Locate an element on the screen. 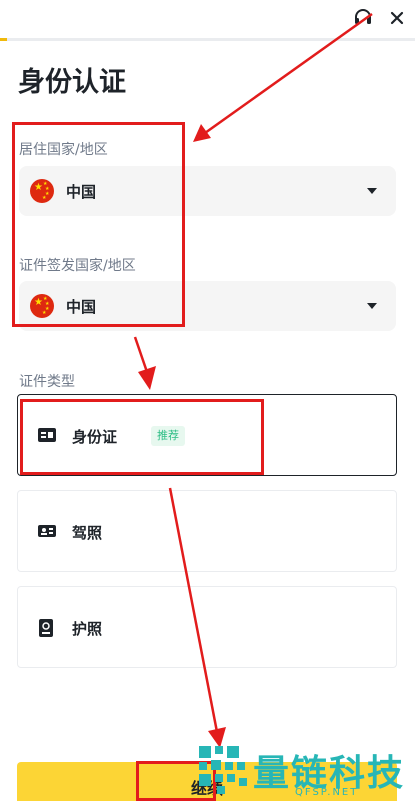  doc-option-driver-license: 驾照 is located at coordinates (207, 531).